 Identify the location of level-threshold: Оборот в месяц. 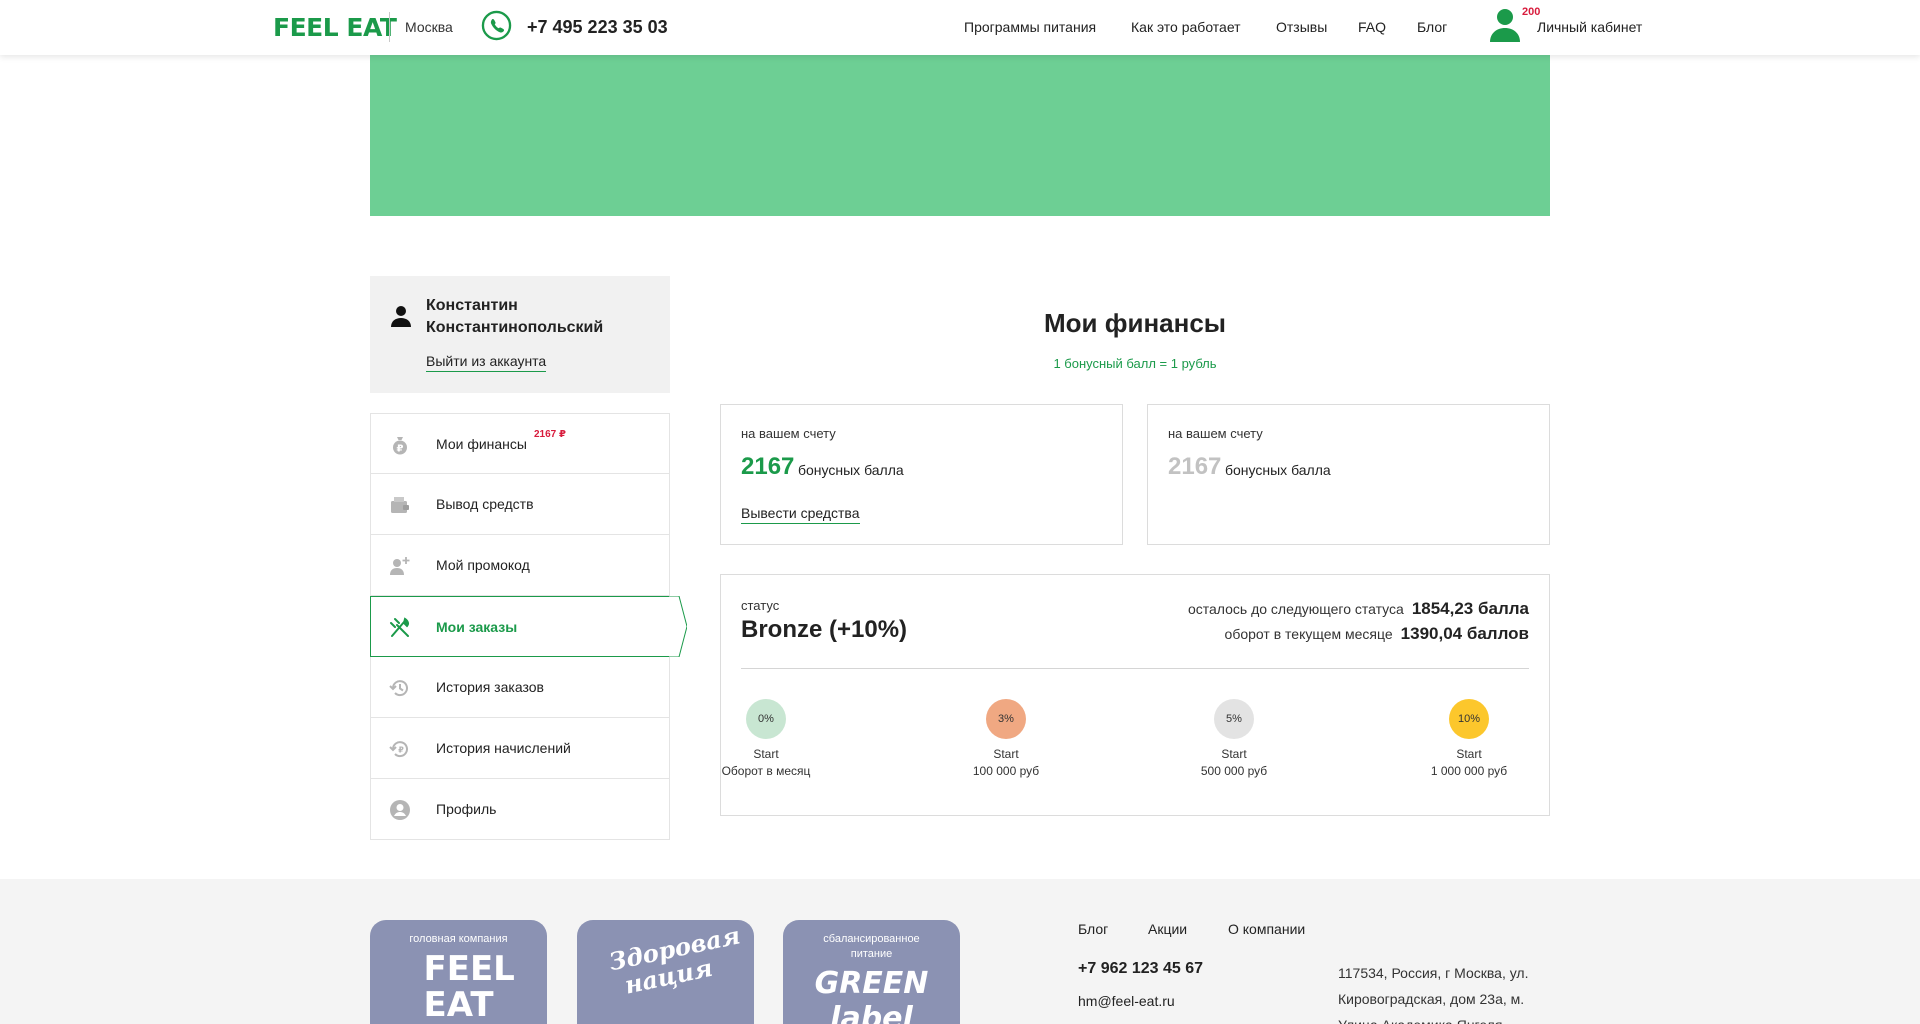
(766, 771).